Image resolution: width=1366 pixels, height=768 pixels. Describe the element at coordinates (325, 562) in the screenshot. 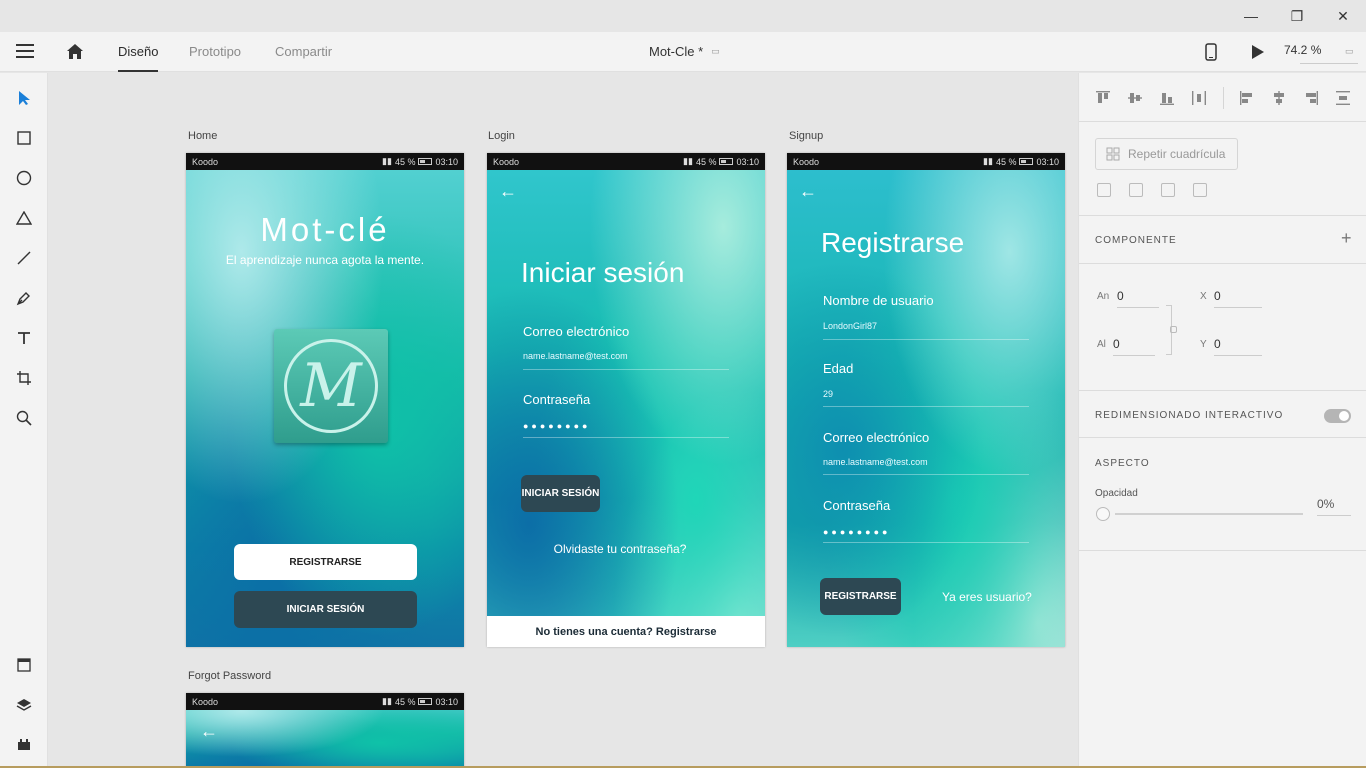

I see `register-button: REGISTRARSE` at that location.